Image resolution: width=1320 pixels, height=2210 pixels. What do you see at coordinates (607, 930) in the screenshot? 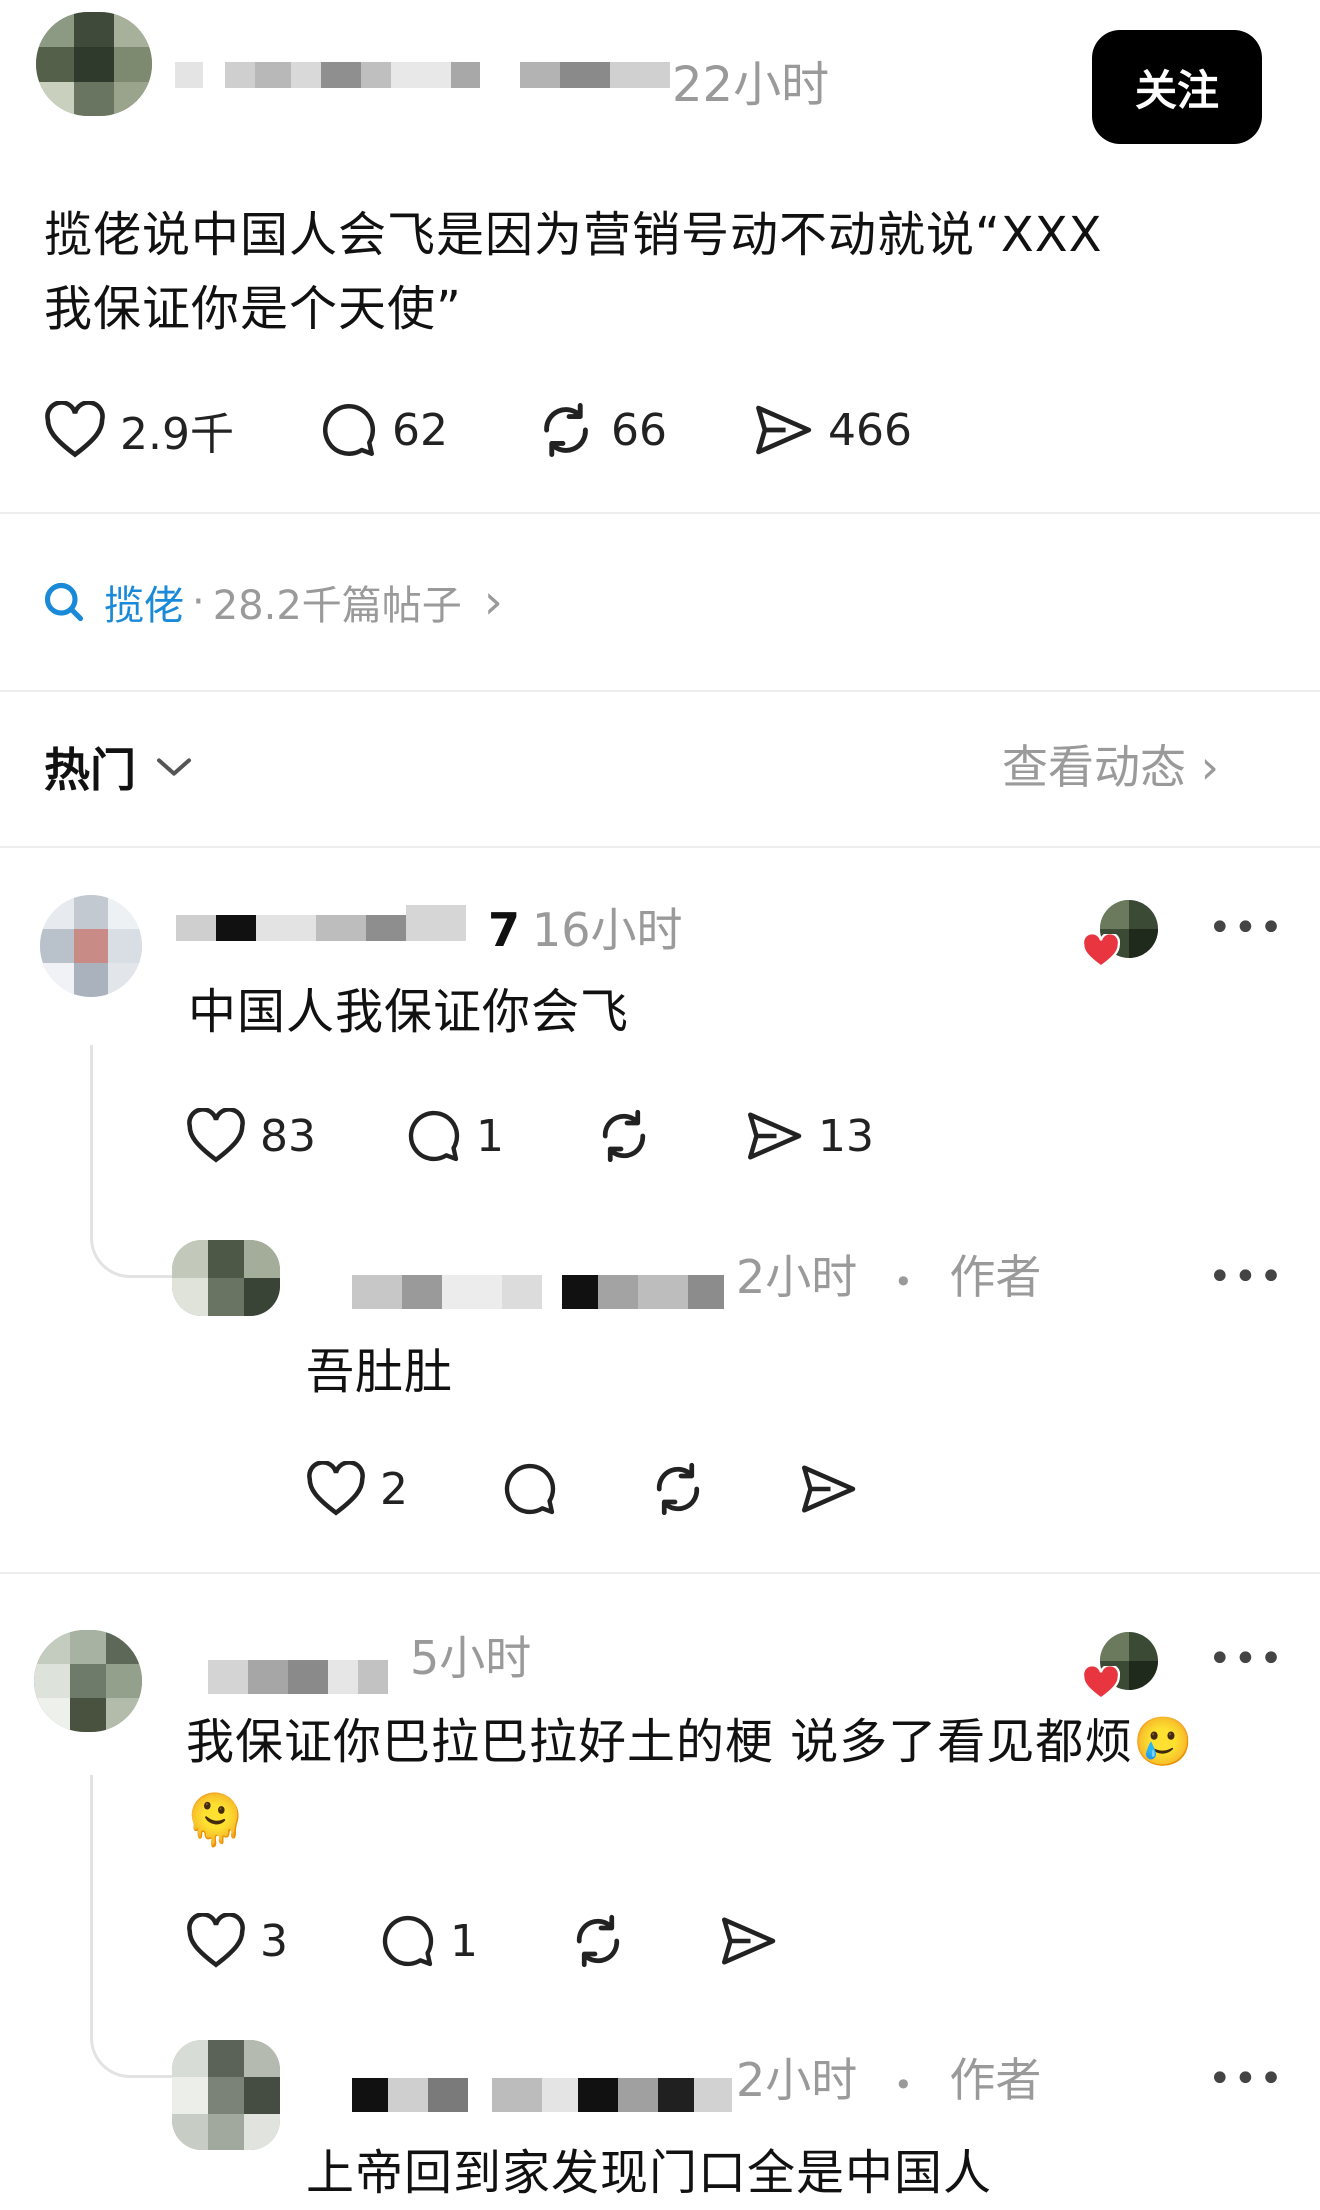
I see `comment-time: 16小时` at bounding box center [607, 930].